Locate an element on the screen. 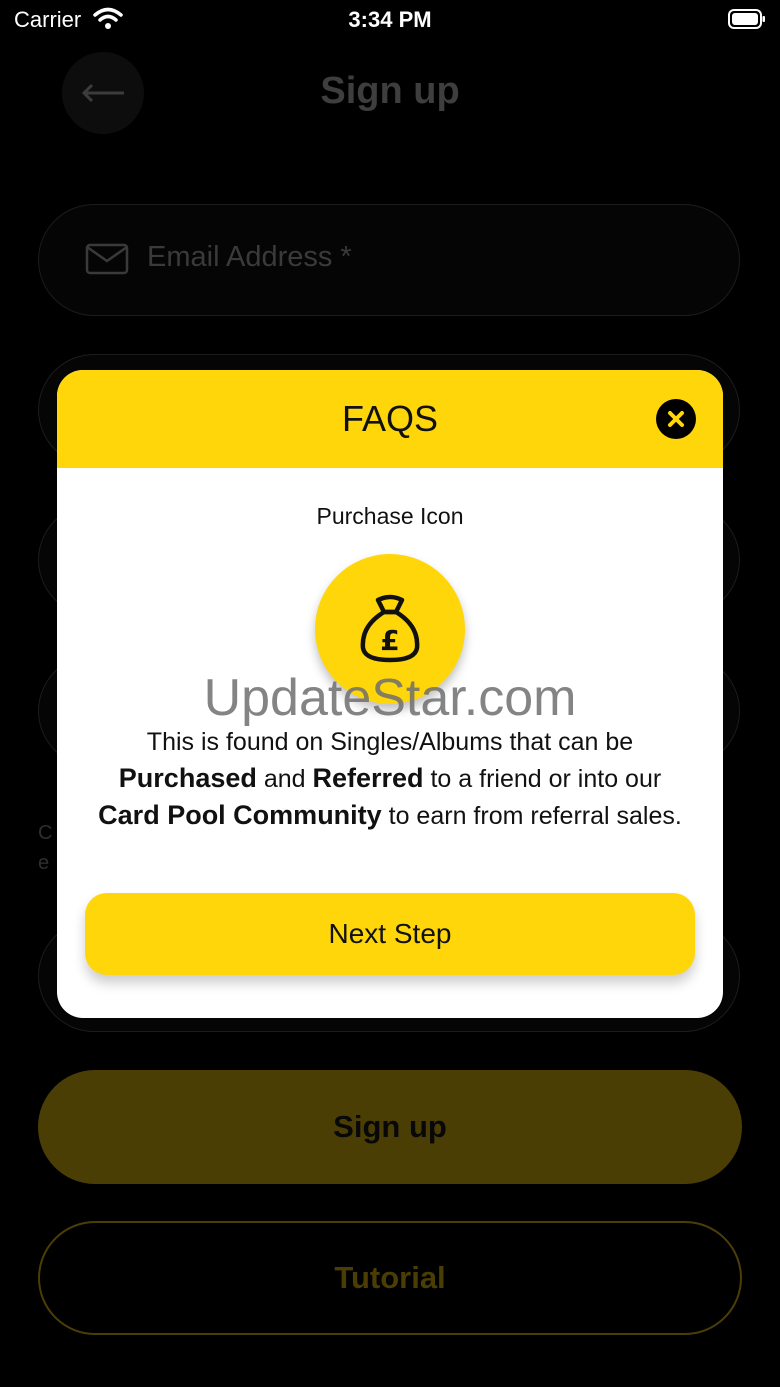 The width and height of the screenshot is (780, 1387). desc-bold-purchased: Purchased is located at coordinates (187, 778).